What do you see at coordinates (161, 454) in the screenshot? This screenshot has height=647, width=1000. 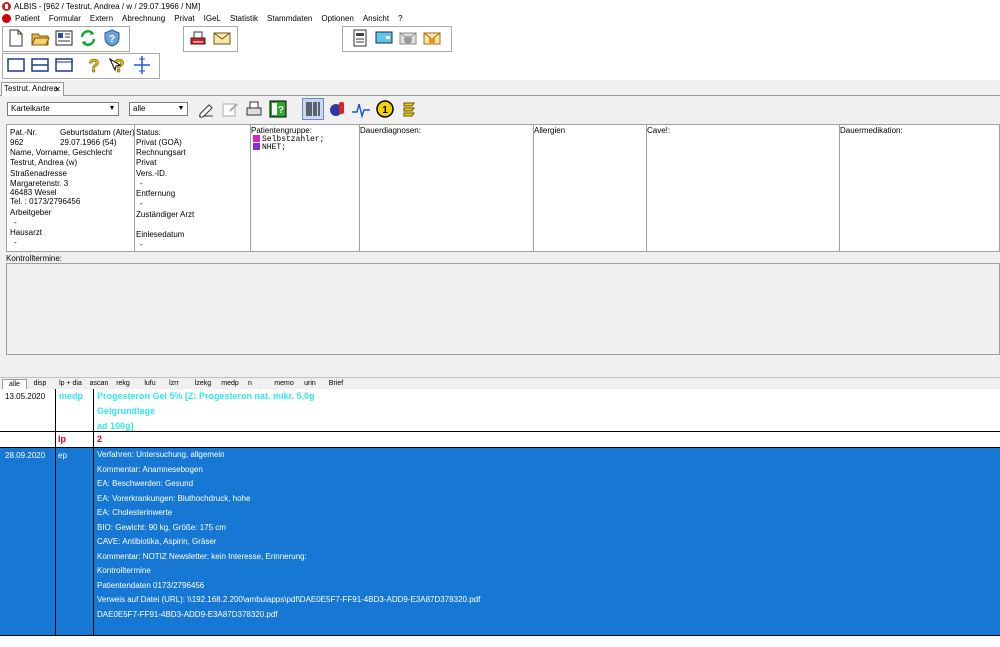 I see `entry-line: Verfahren: Untersuchung, allgemein` at bounding box center [161, 454].